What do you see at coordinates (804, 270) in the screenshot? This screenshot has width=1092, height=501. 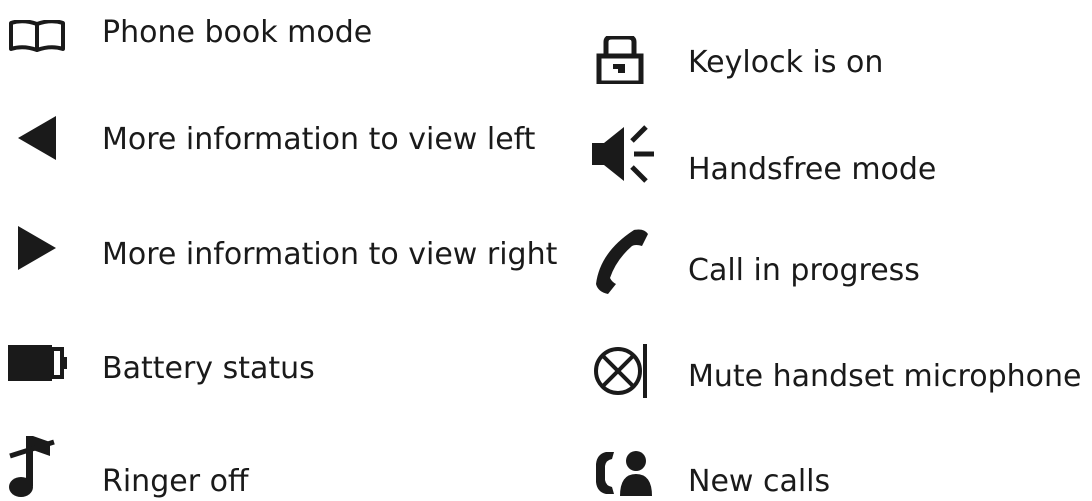 I see `call-in-progress-label: Call in progress` at bounding box center [804, 270].